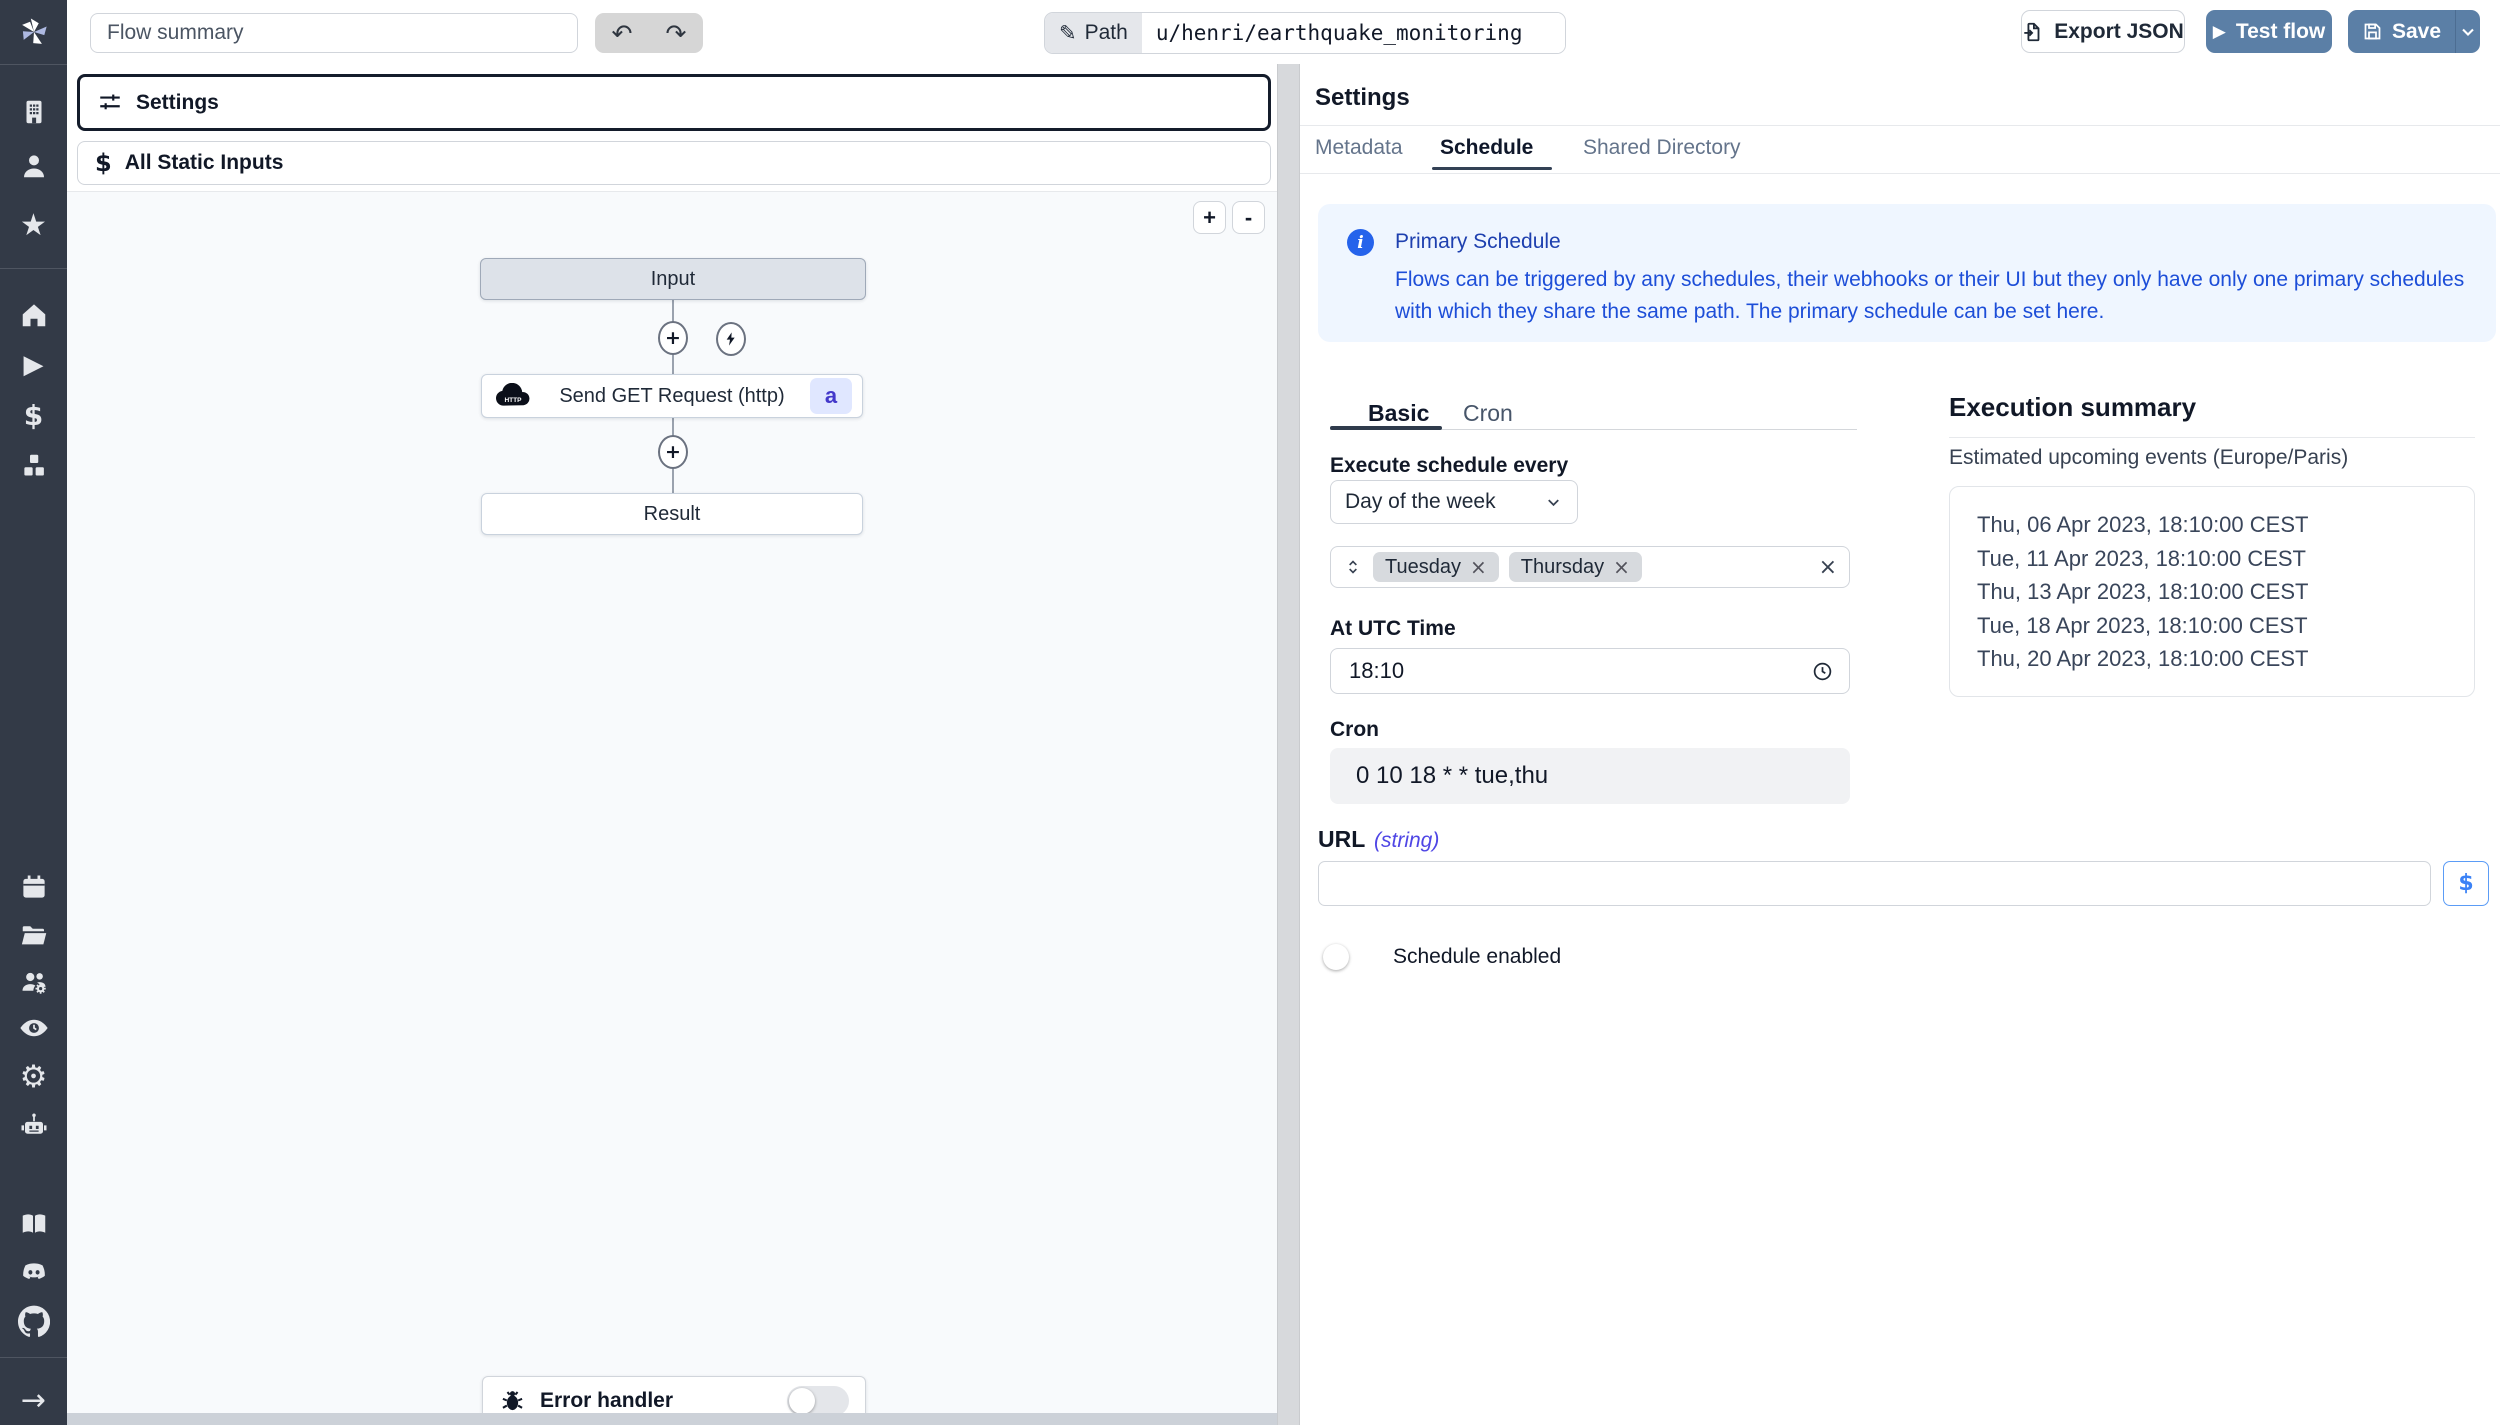 The image size is (2500, 1425). What do you see at coordinates (622, 33) in the screenshot?
I see `undo-icon: ↶` at bounding box center [622, 33].